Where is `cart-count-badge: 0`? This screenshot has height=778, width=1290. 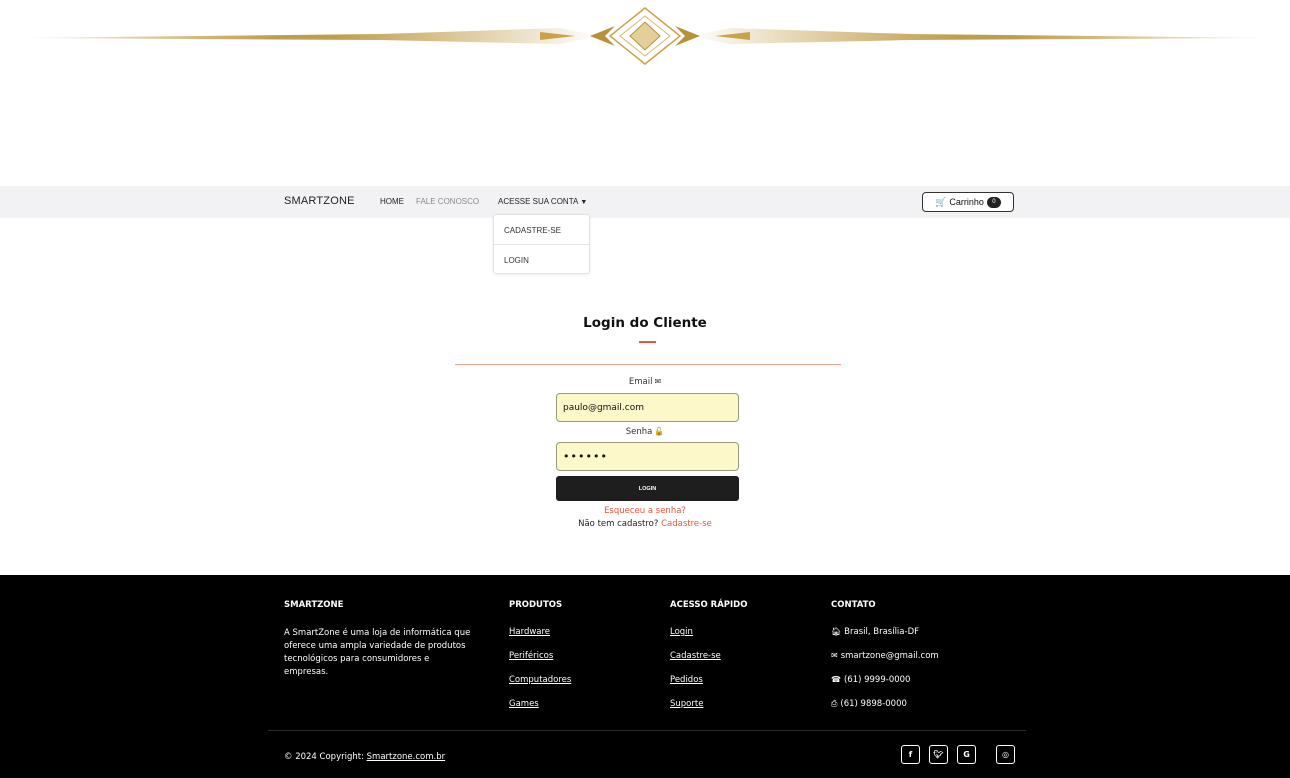
cart-count-badge: 0 is located at coordinates (993, 202).